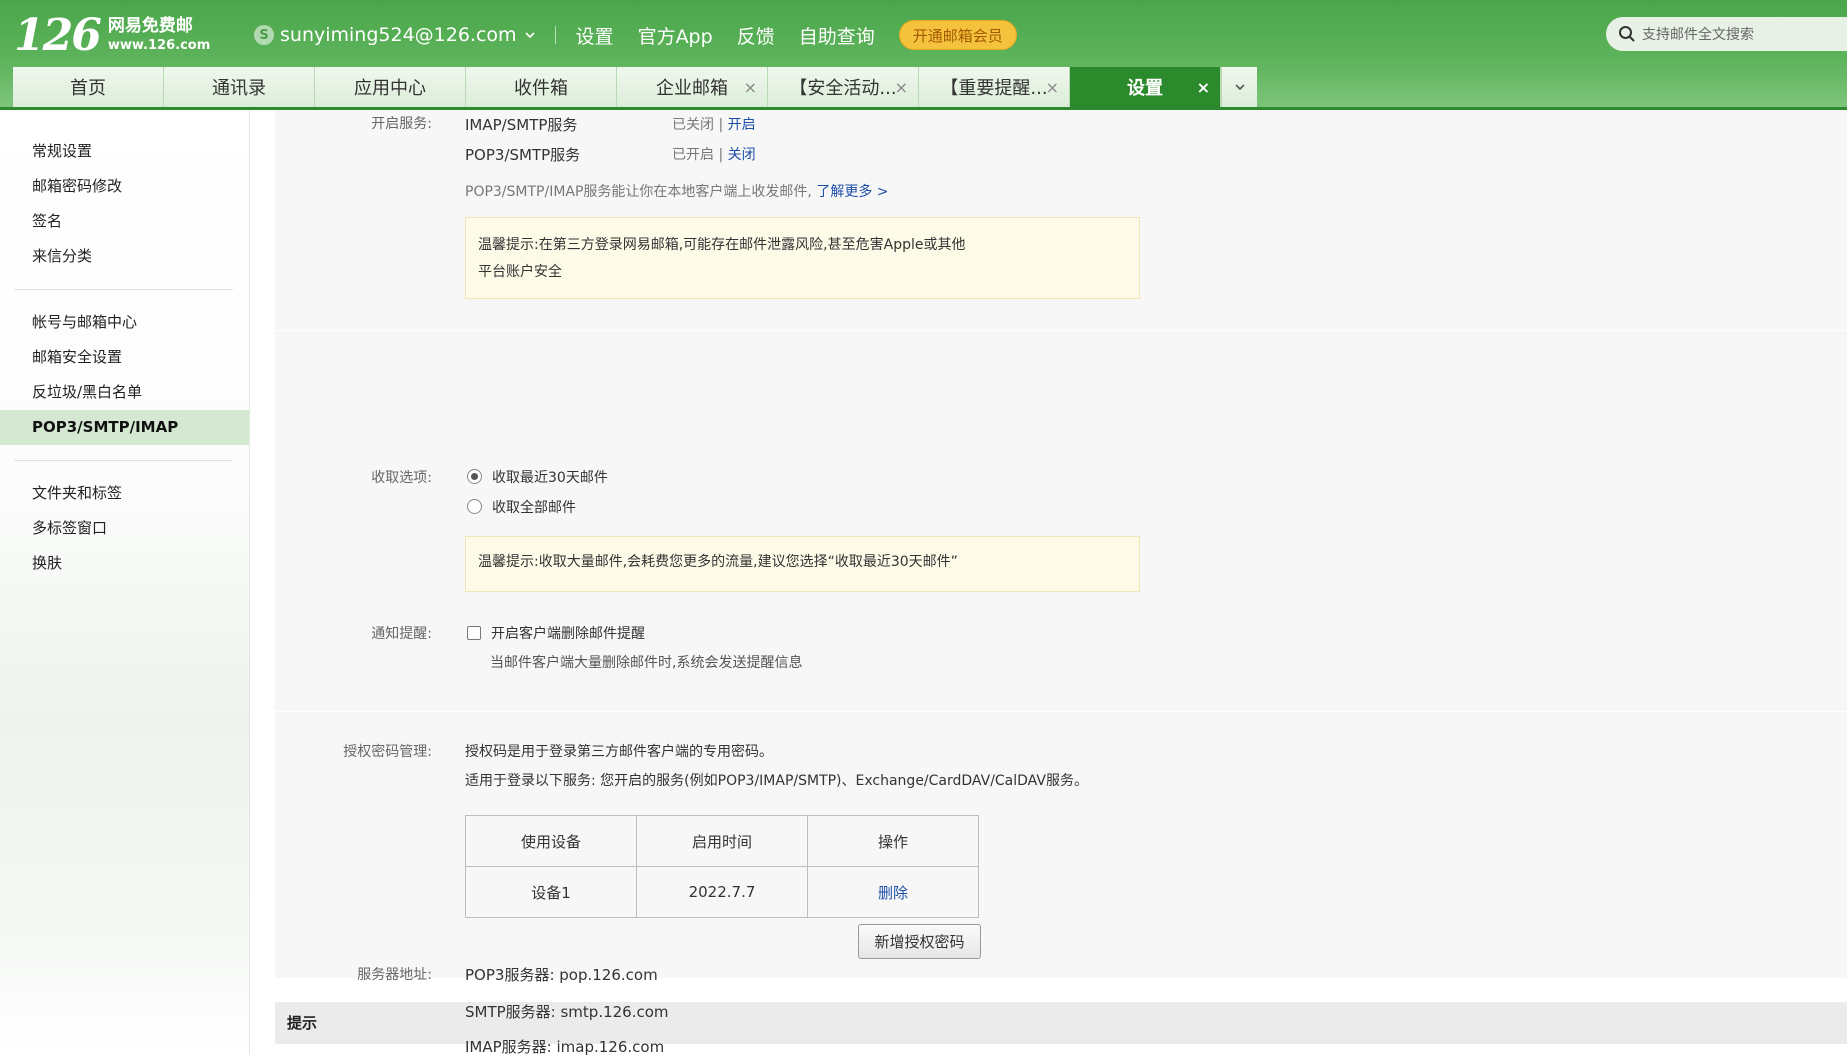  What do you see at coordinates (646, 663) in the screenshot?
I see `delete-alert-description: 当邮件客户端大量删除邮件时,系统会发送提醒信息` at bounding box center [646, 663].